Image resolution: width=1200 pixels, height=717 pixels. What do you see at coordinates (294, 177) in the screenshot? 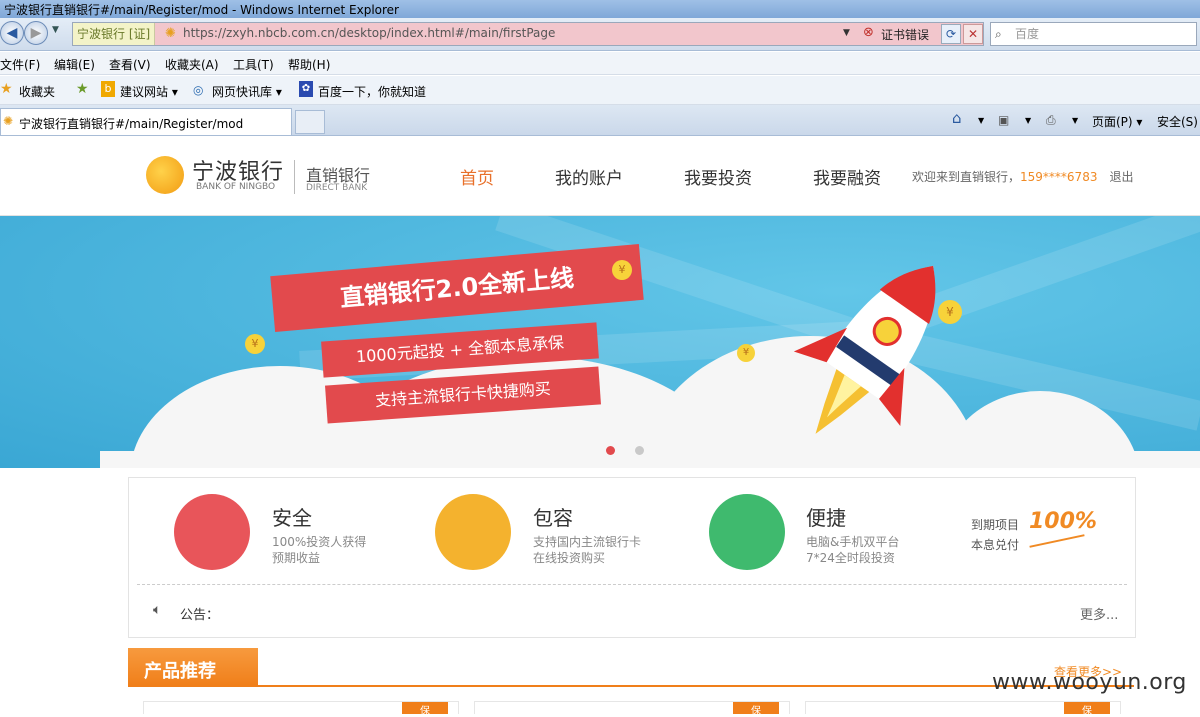
I see `logo-divider` at bounding box center [294, 177].